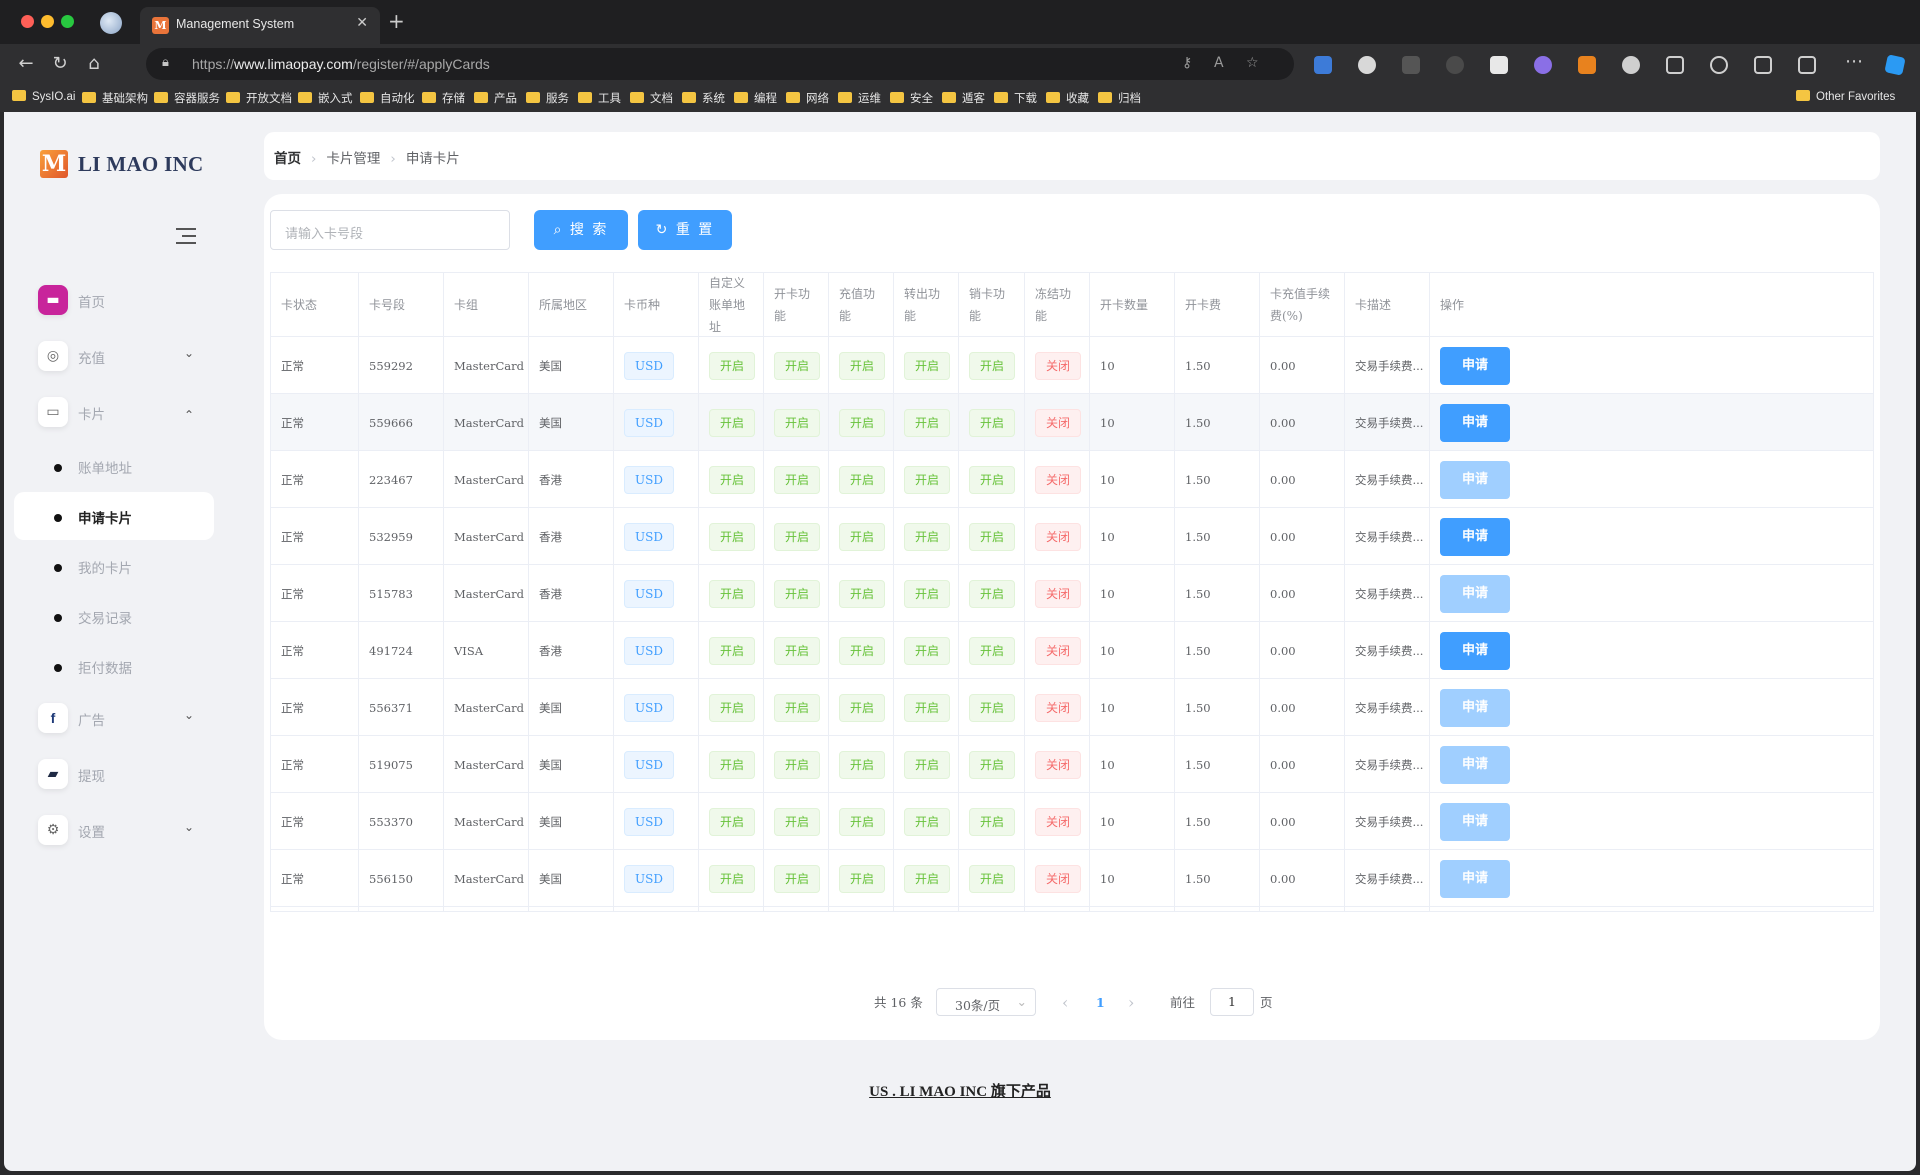  Describe the element at coordinates (353, 159) in the screenshot. I see `breadcrumb-card-management: 卡片管理` at that location.